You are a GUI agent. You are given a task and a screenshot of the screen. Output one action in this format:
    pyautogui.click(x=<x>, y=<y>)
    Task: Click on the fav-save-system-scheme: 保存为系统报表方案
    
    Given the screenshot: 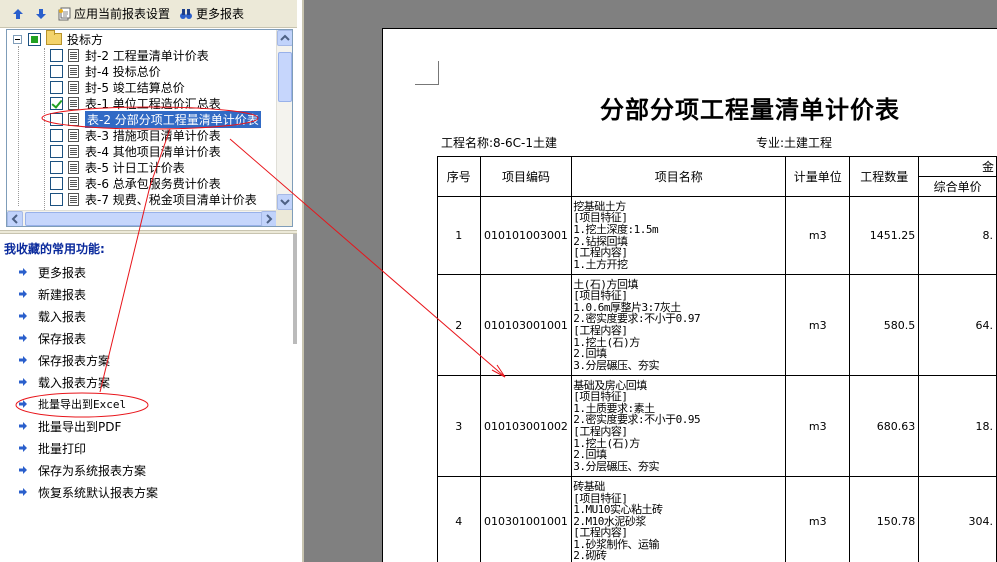 What is the action you would take?
    pyautogui.click(x=82, y=470)
    